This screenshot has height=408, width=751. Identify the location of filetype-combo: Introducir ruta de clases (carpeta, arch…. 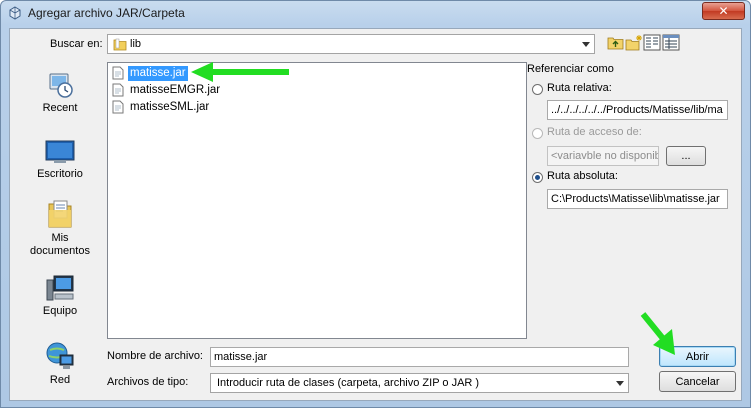
(419, 383).